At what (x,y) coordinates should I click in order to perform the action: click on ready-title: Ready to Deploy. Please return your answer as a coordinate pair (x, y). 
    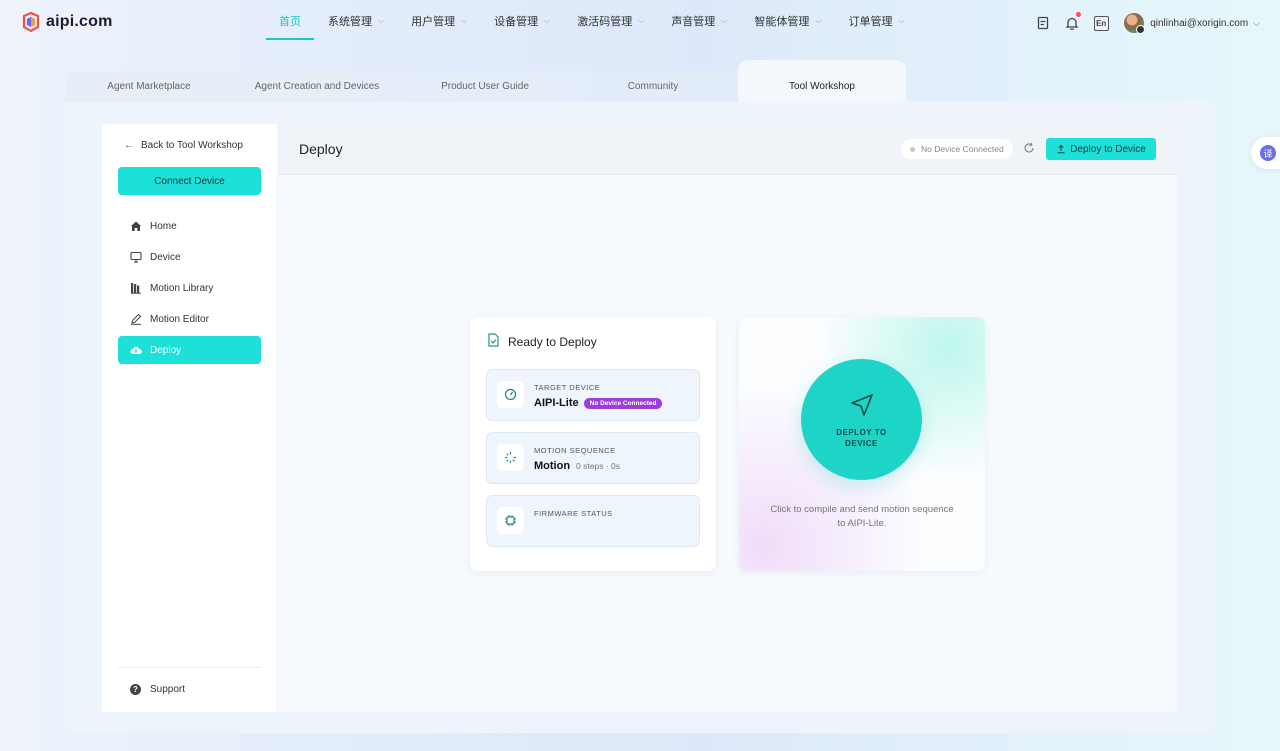
    Looking at the image, I should click on (552, 341).